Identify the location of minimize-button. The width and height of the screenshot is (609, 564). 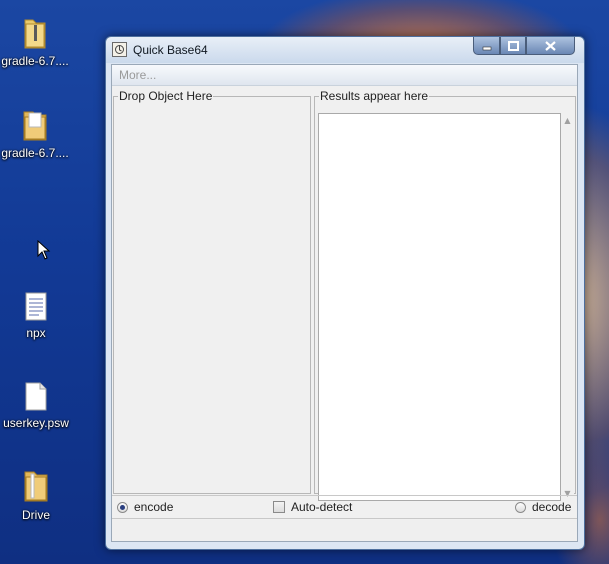
(486, 46).